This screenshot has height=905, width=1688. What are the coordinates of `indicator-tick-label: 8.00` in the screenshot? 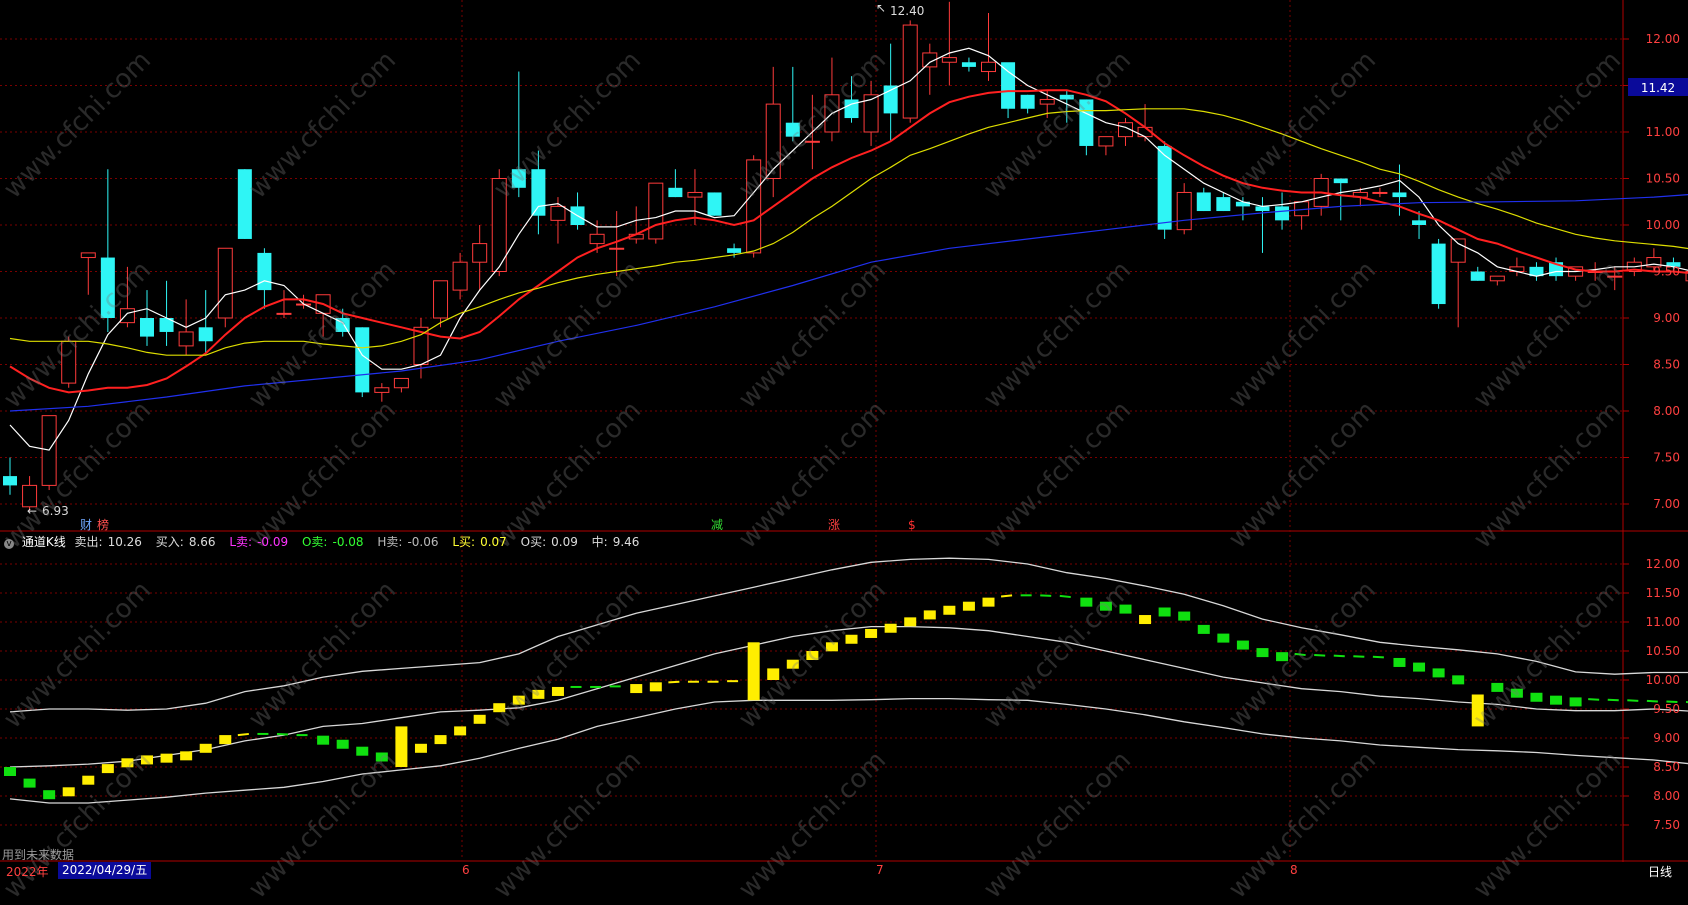 It's located at (1666, 796).